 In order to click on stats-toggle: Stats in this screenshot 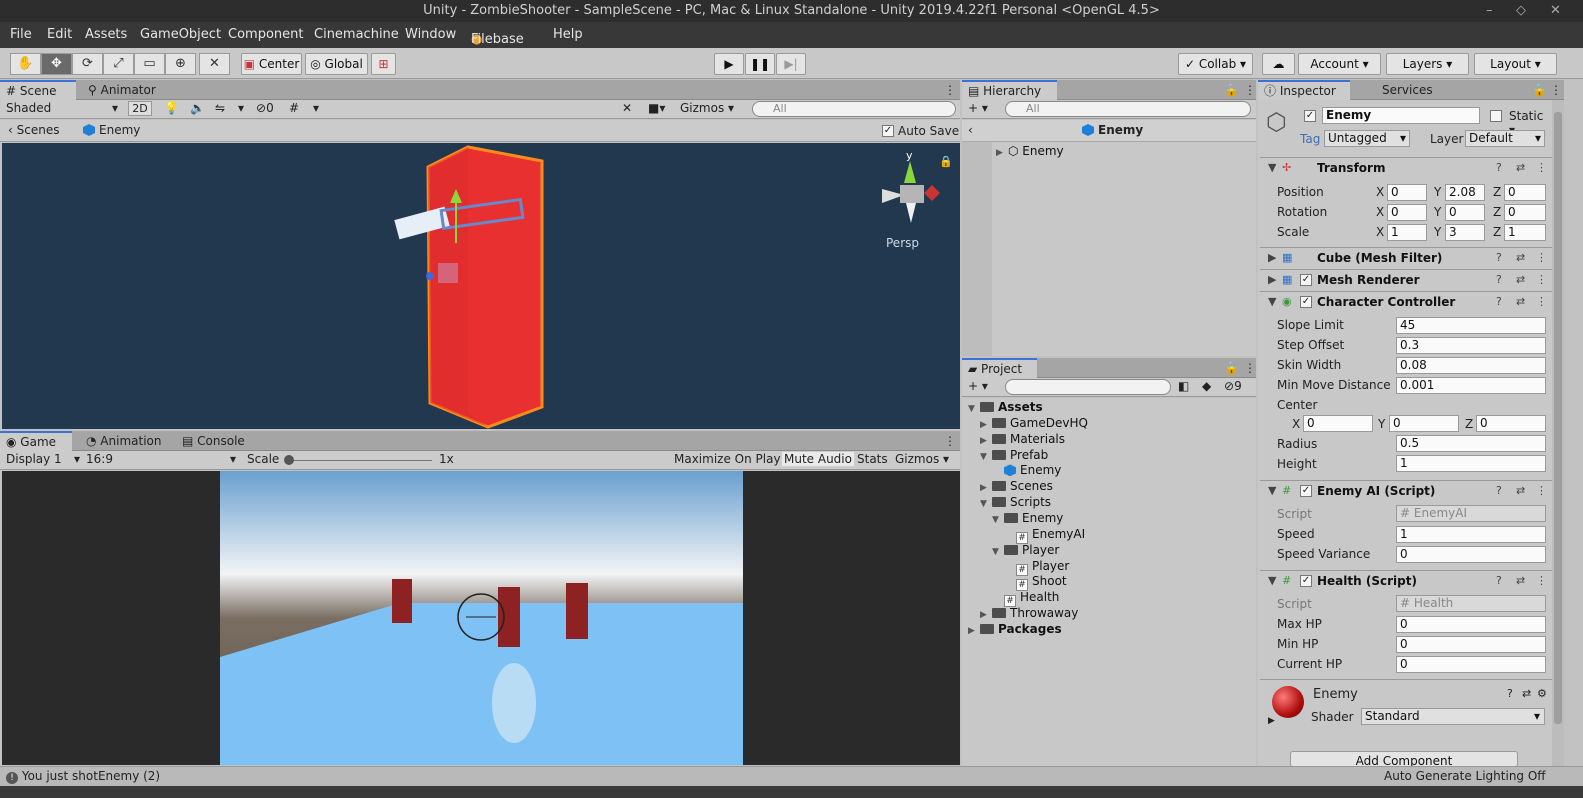, I will do `click(872, 459)`.